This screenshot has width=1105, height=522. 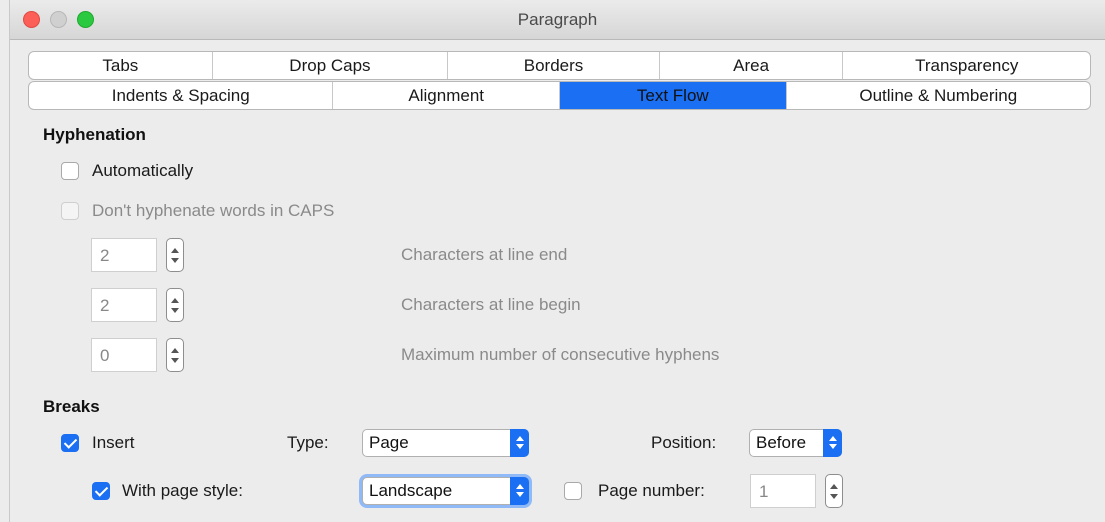 What do you see at coordinates (389, 442) in the screenshot?
I see `break-type-value: Page` at bounding box center [389, 442].